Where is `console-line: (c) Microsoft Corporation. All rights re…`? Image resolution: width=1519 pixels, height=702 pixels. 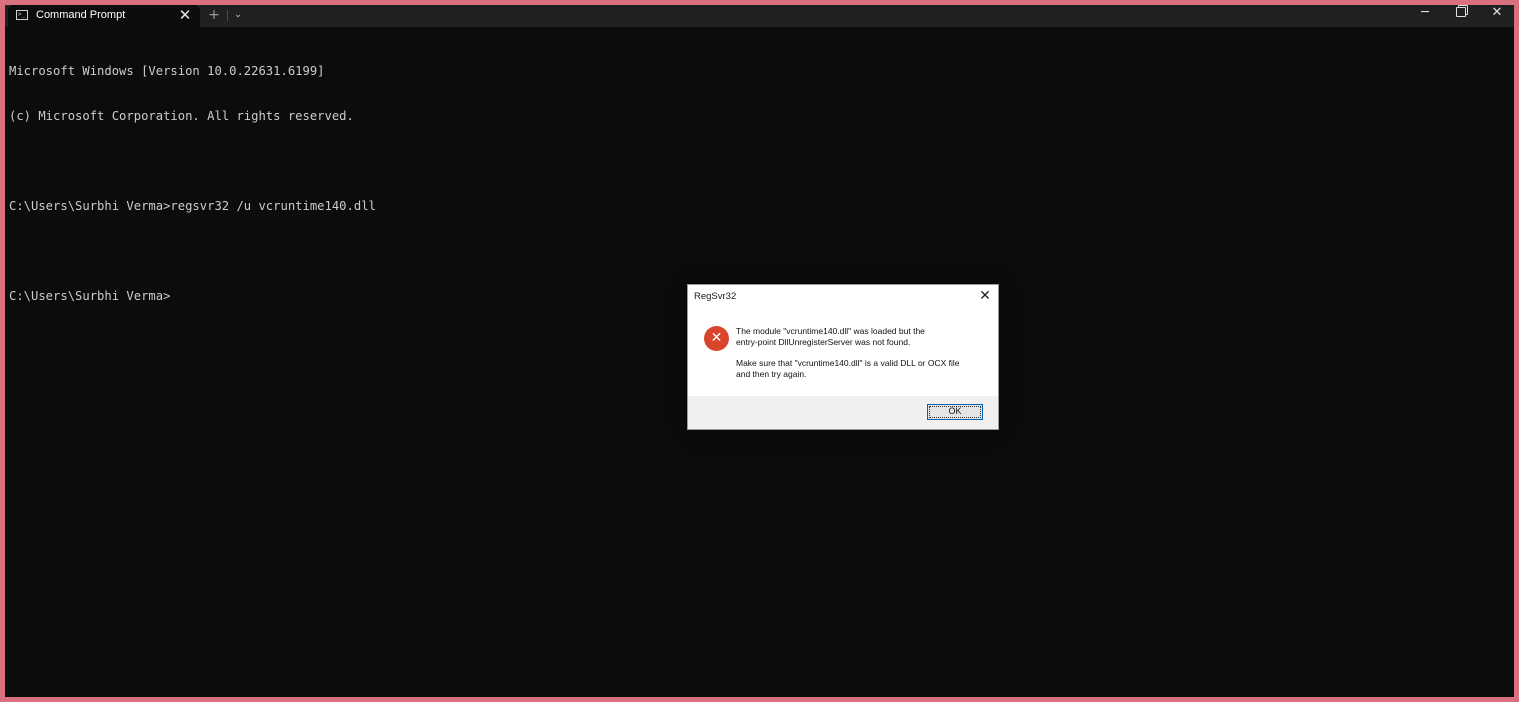
console-line: (c) Microsoft Corporation. All rights re… is located at coordinates (181, 116).